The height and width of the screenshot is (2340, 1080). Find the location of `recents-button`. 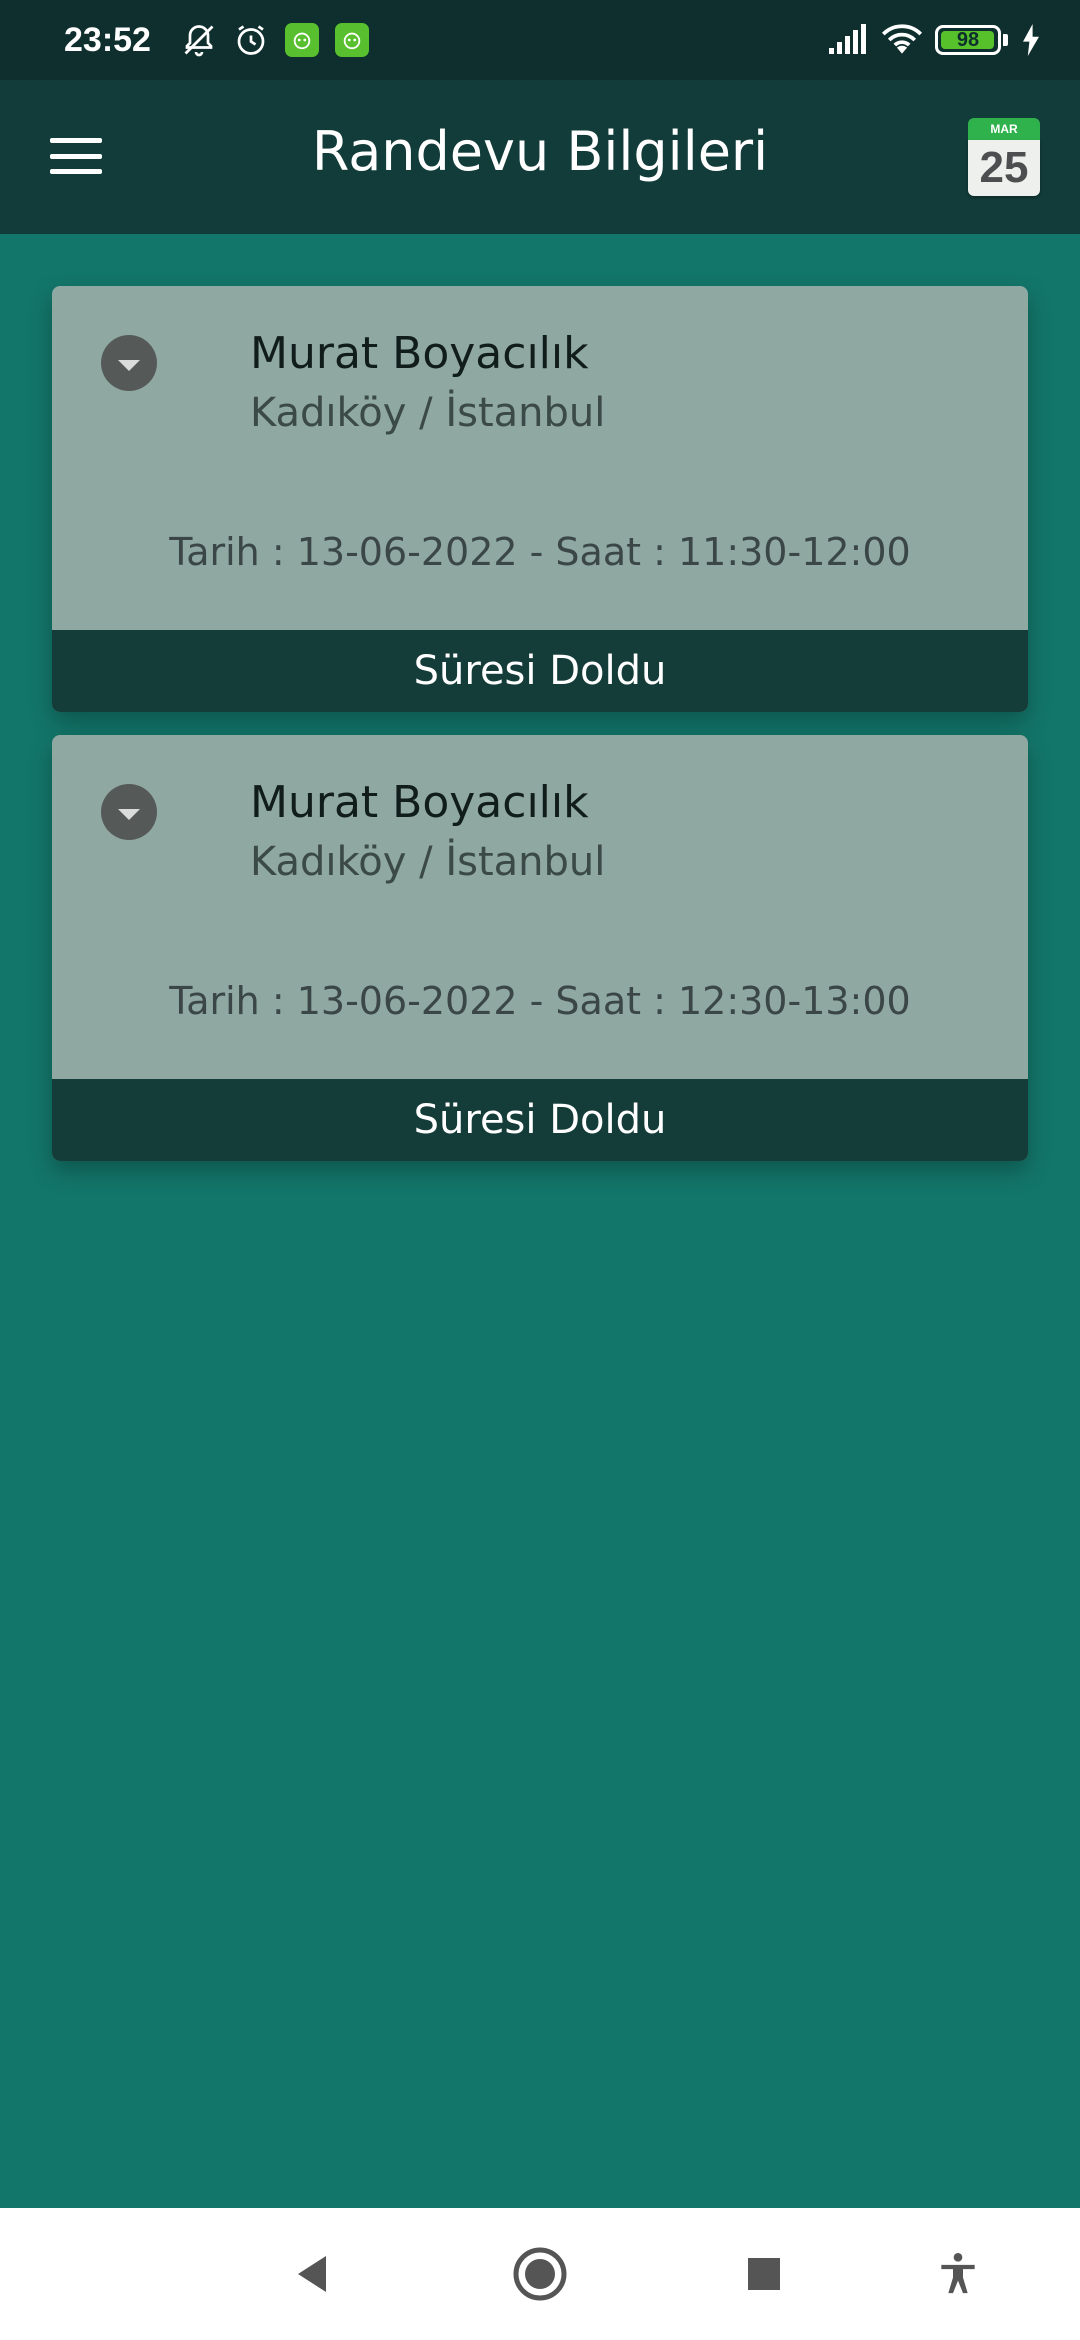

recents-button is located at coordinates (764, 2274).